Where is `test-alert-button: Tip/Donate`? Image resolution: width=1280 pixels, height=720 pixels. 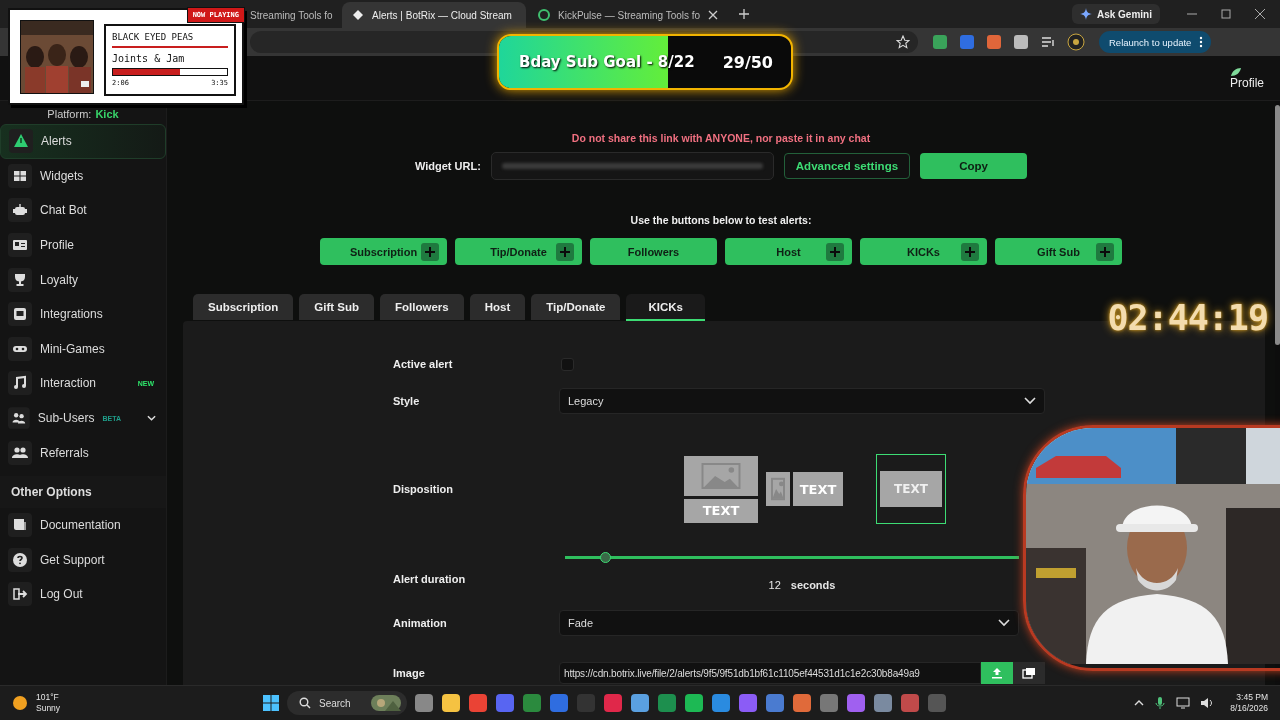 test-alert-button: Tip/Donate is located at coordinates (518, 251).